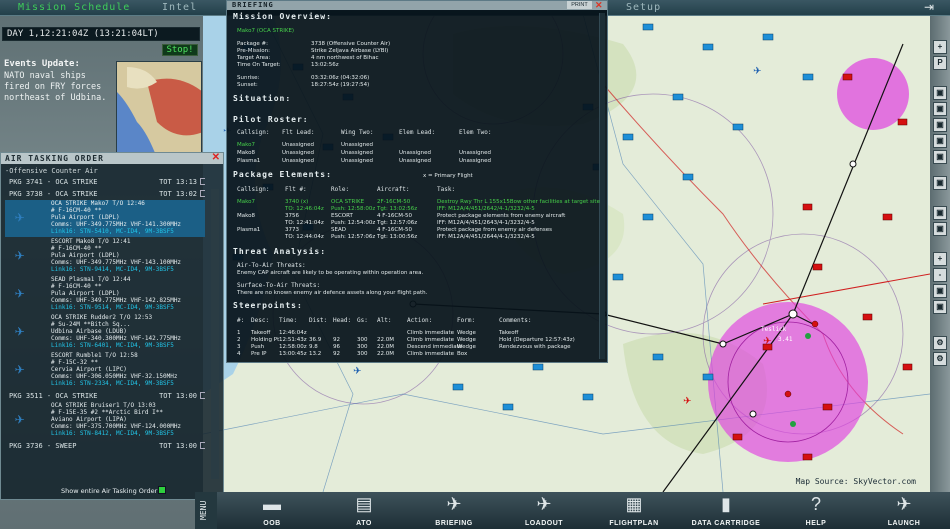 This screenshot has width=950, height=529. Describe the element at coordinates (293, 333) in the screenshot. I see `steerpoint-cell: 12:46:04z` at that location.